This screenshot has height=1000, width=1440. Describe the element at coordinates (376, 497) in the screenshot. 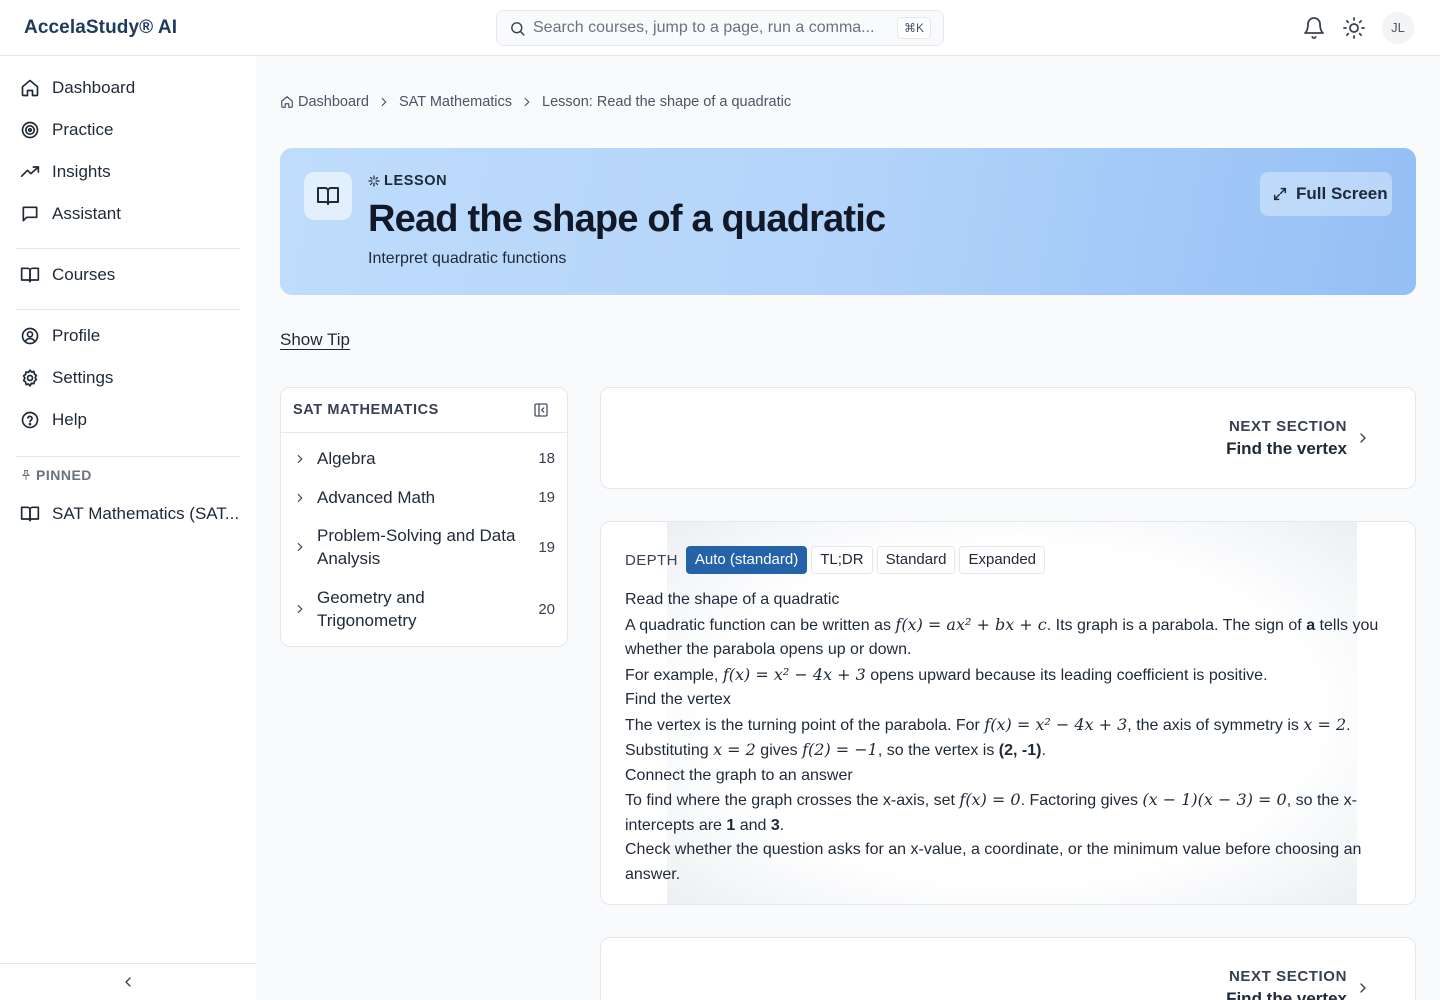

I see `outline-item-label: Advanced Math` at that location.